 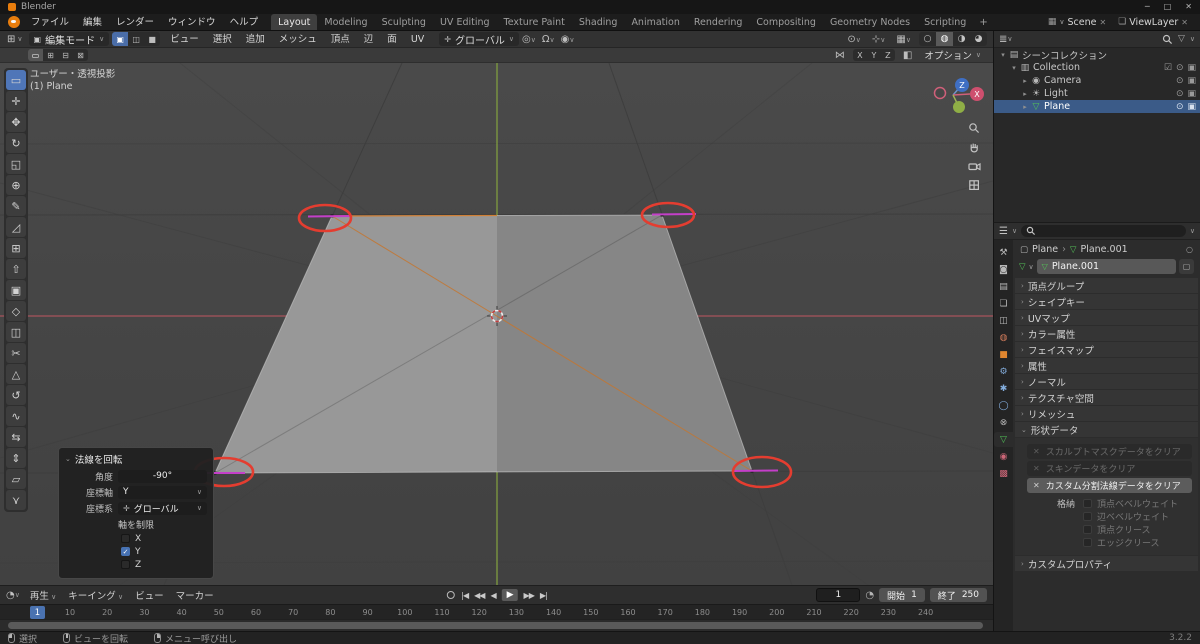 I want to click on zoom-icon, so click(x=974, y=128).